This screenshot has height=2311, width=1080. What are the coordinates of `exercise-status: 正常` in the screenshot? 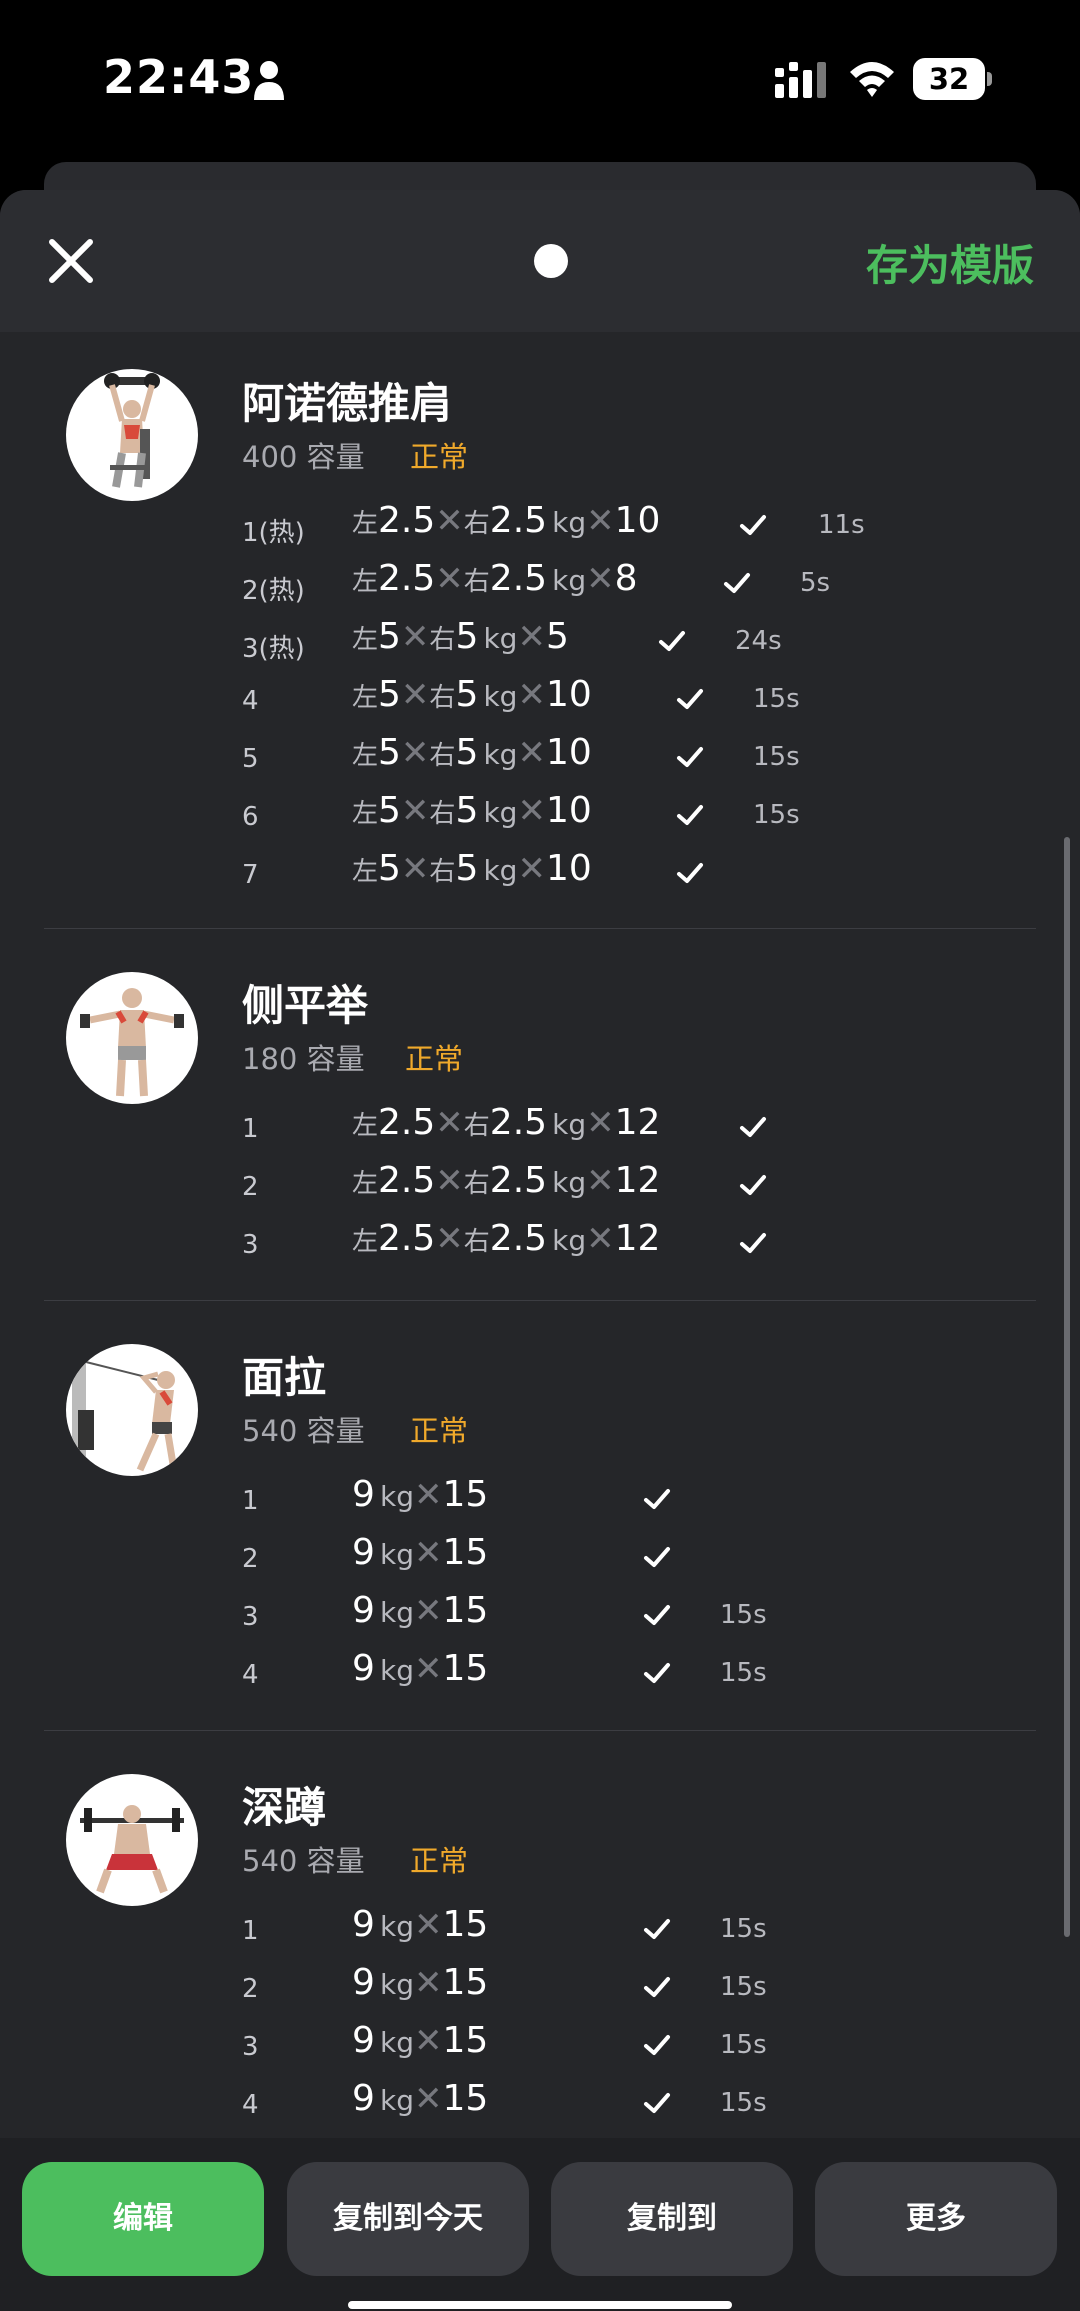 It's located at (439, 1431).